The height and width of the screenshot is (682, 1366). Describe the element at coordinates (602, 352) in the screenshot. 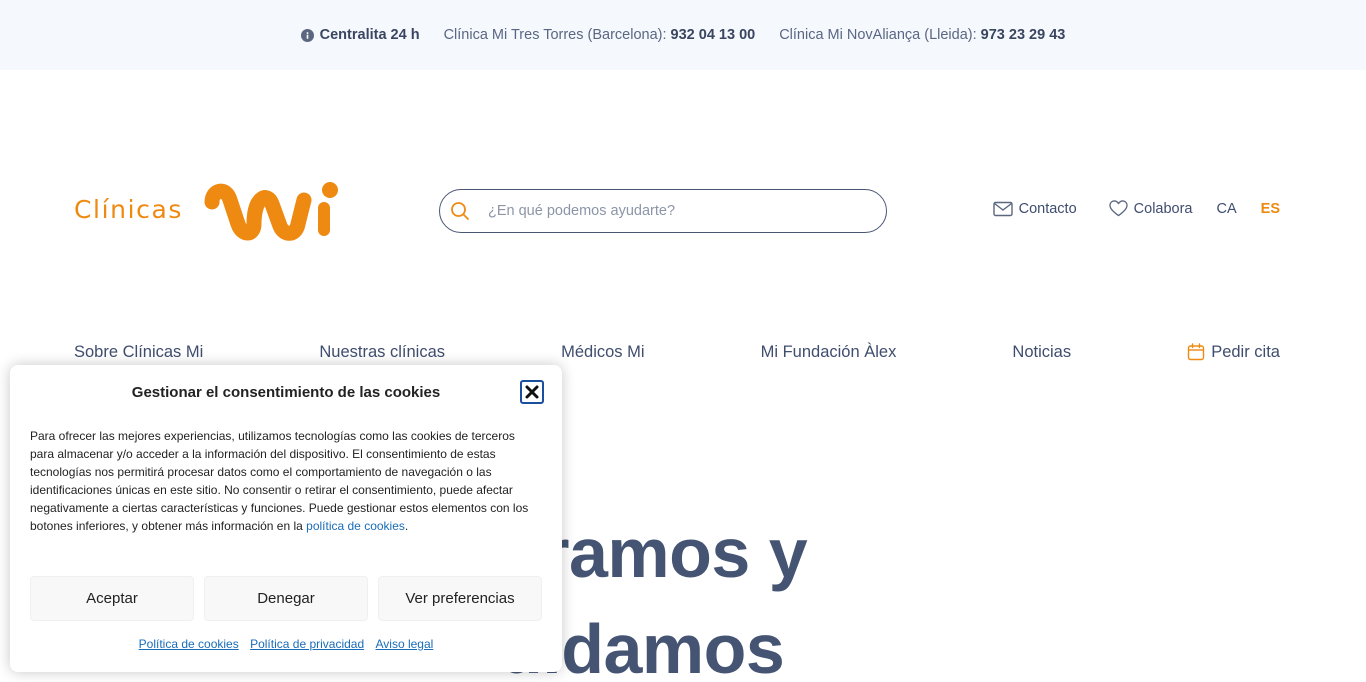

I see `nav-item-medicos: Médicos Mi` at that location.